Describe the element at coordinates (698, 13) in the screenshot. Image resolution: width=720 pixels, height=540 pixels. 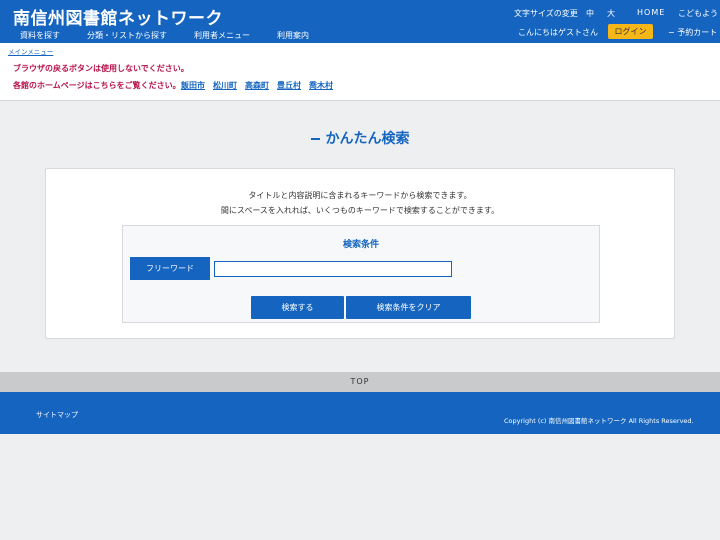
I see `kids-link: こどもよう` at that location.